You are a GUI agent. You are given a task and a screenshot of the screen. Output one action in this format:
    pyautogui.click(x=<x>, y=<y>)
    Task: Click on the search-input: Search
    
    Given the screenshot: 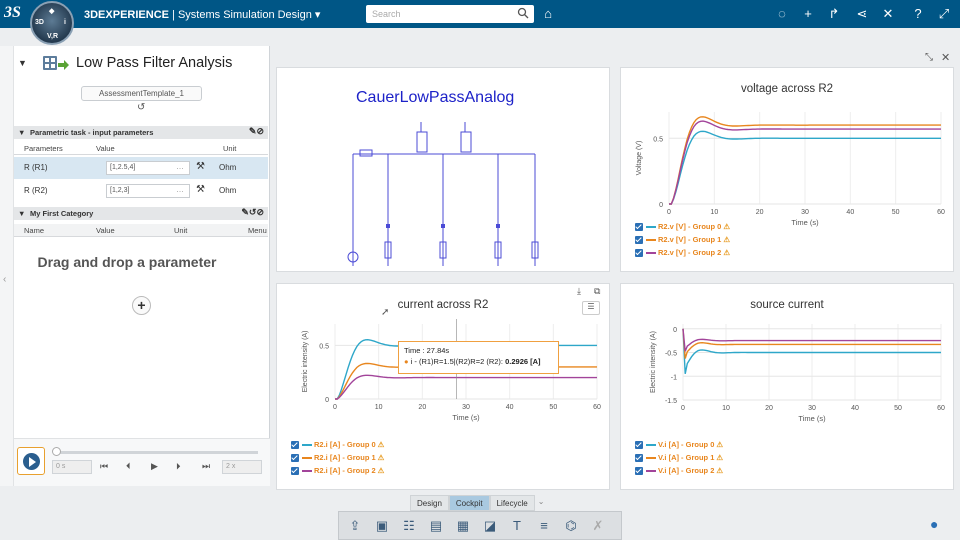 What is the action you would take?
    pyautogui.click(x=450, y=14)
    